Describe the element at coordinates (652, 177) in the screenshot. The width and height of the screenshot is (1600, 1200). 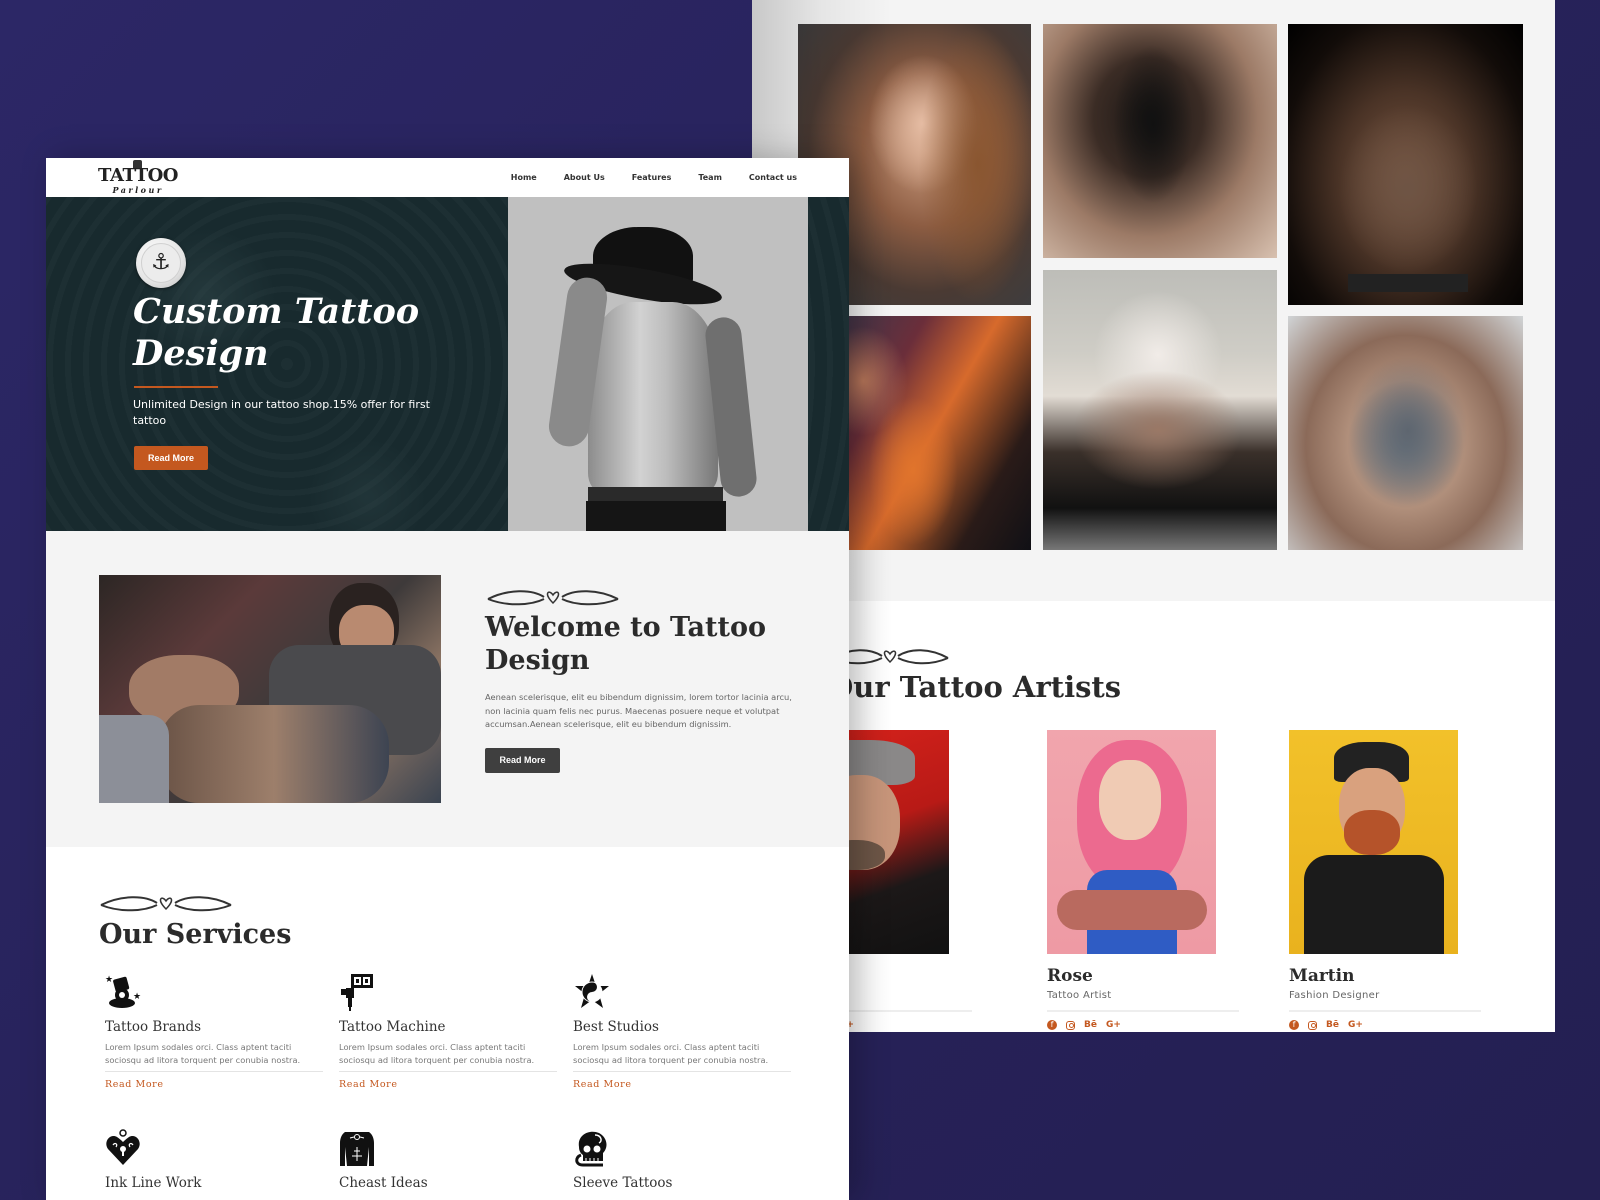
I see `nav-features: Features` at that location.